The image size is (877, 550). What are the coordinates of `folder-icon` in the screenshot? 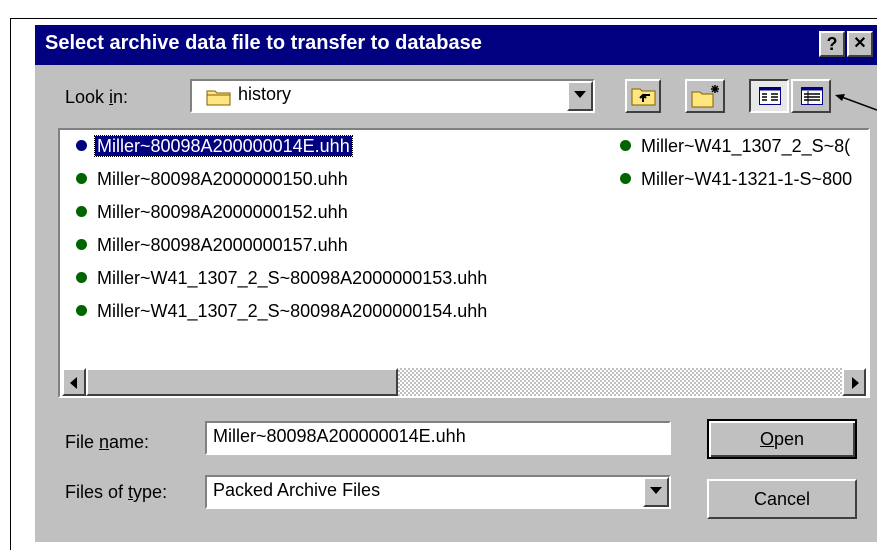 It's located at (219, 97).